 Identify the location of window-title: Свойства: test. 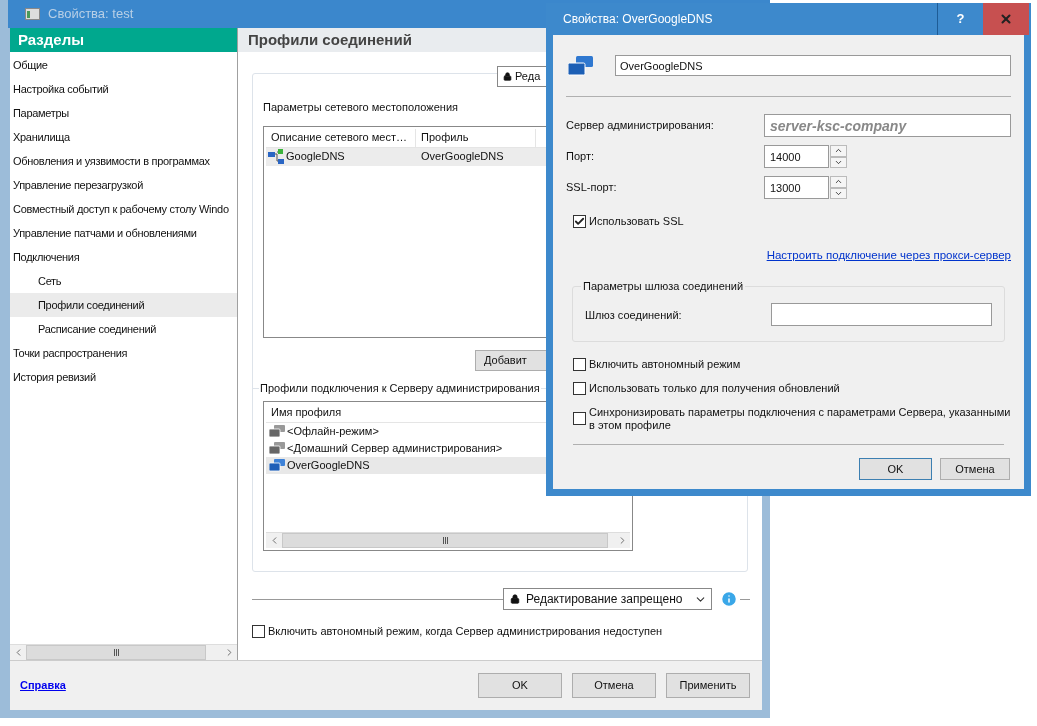
(91, 14).